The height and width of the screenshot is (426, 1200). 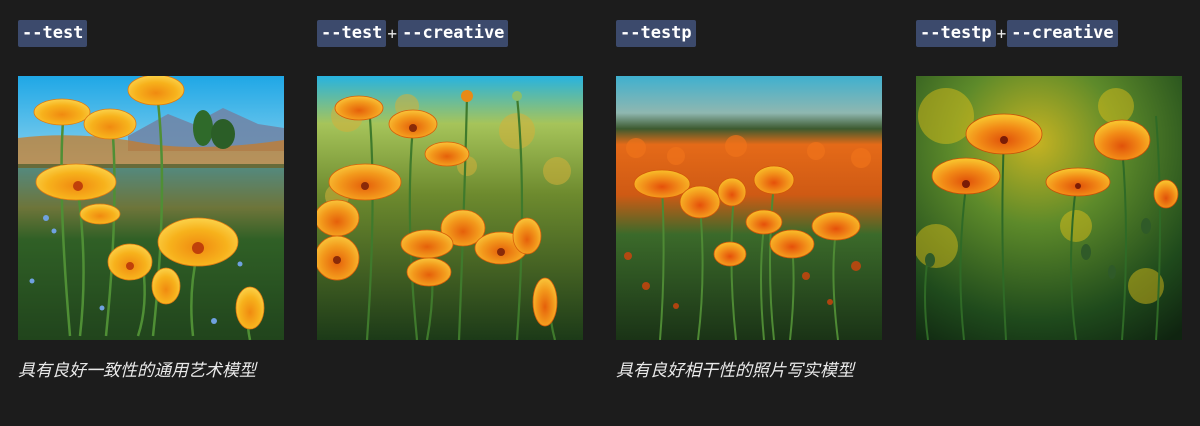 I want to click on parameter-tags: --test, so click(x=53, y=33).